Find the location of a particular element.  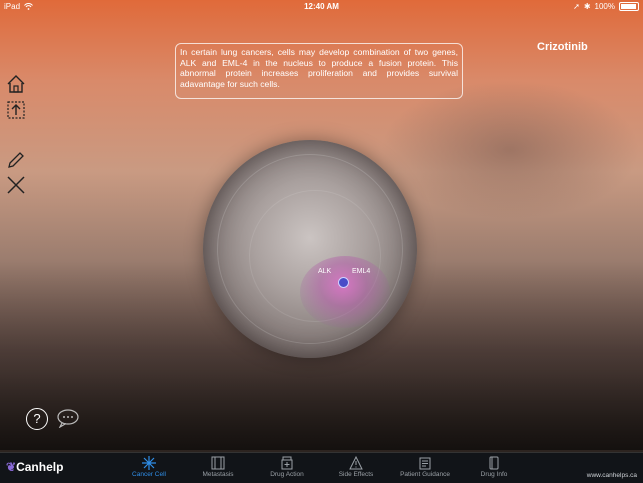

clear-button is located at coordinates (16, 185).